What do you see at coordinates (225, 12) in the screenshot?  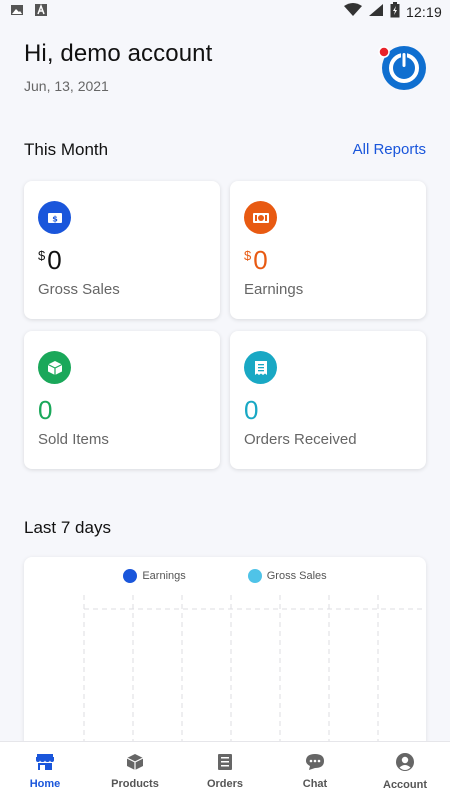 I see `status-bar: 12:19` at bounding box center [225, 12].